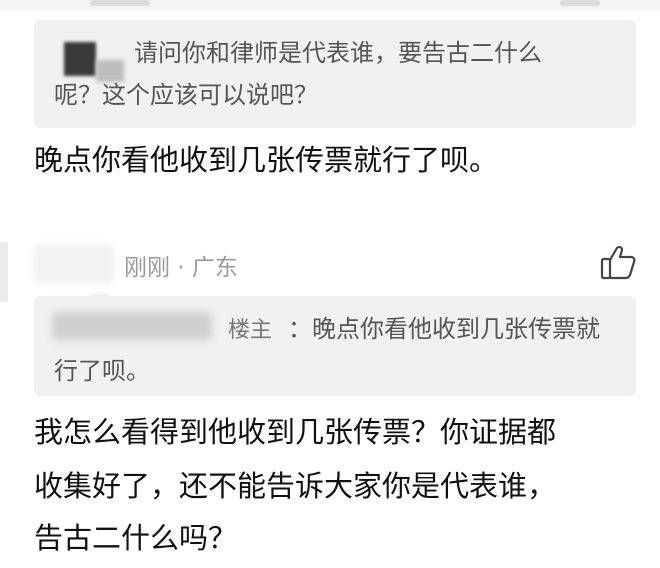  What do you see at coordinates (186, 95) in the screenshot?
I see `quote-text-line: 呢？这个应该可以说吧？` at bounding box center [186, 95].